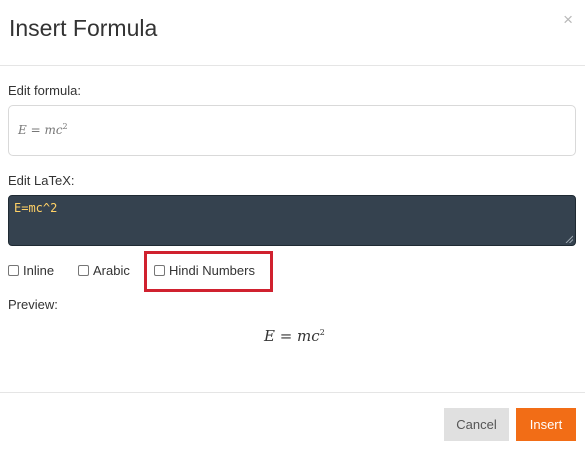 The width and height of the screenshot is (585, 453). What do you see at coordinates (292, 130) in the screenshot?
I see `formula-editor: E = mc2` at bounding box center [292, 130].